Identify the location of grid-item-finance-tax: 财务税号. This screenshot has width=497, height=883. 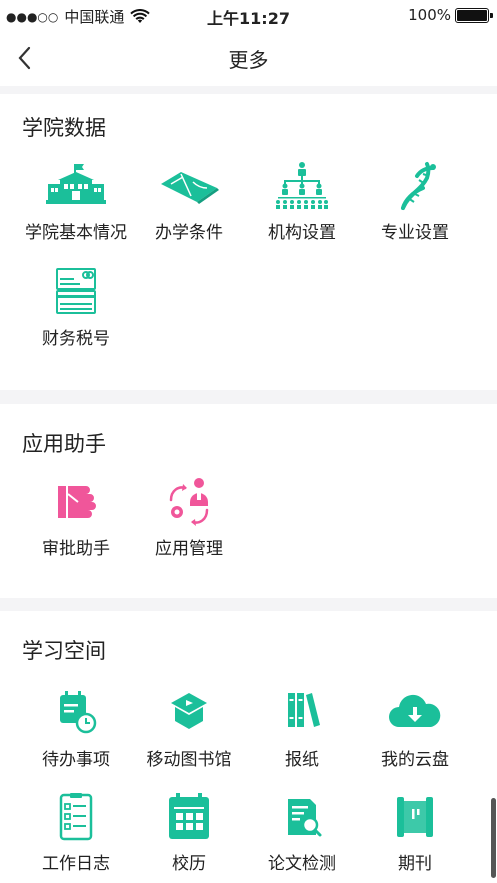
(76, 307).